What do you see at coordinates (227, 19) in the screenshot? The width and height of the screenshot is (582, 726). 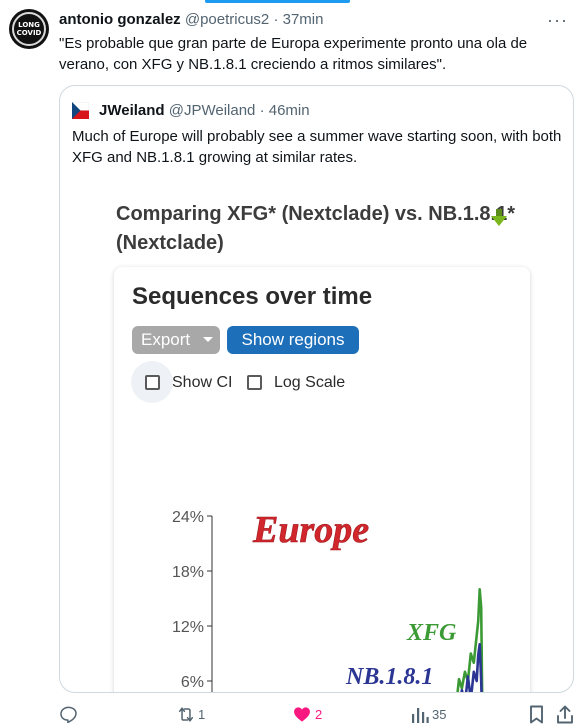 I see `author-handle: @poetricus2` at bounding box center [227, 19].